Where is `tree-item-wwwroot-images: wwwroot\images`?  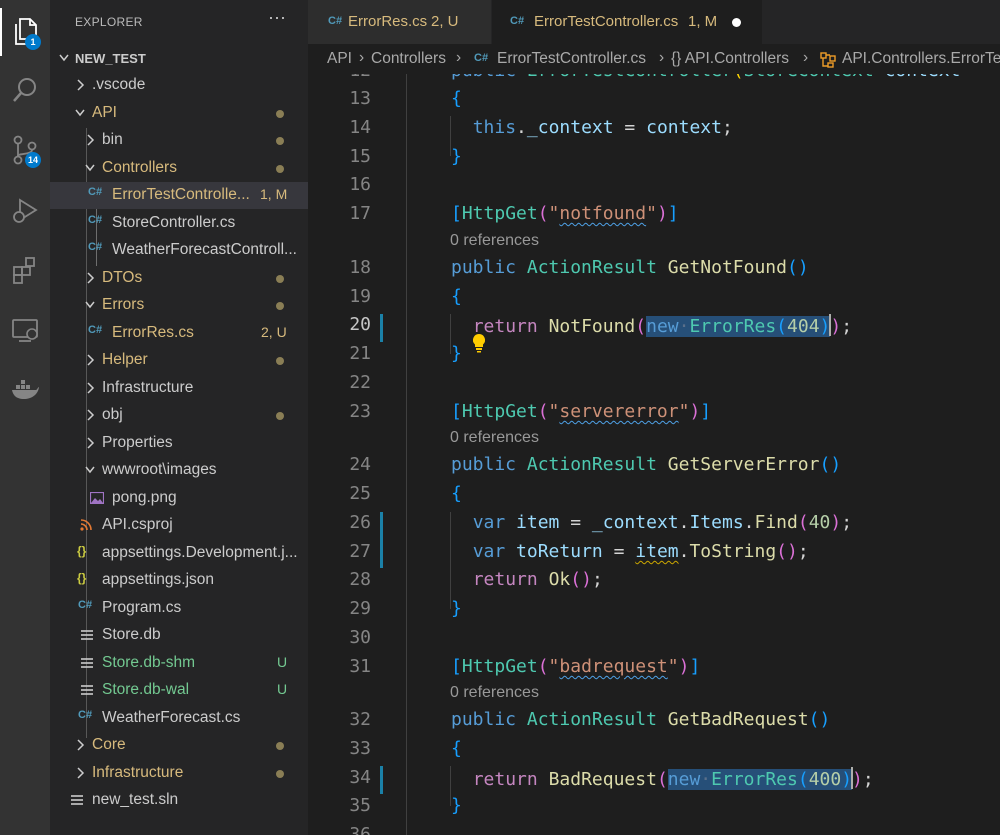 tree-item-wwwroot-images: wwwroot\images is located at coordinates (179, 470).